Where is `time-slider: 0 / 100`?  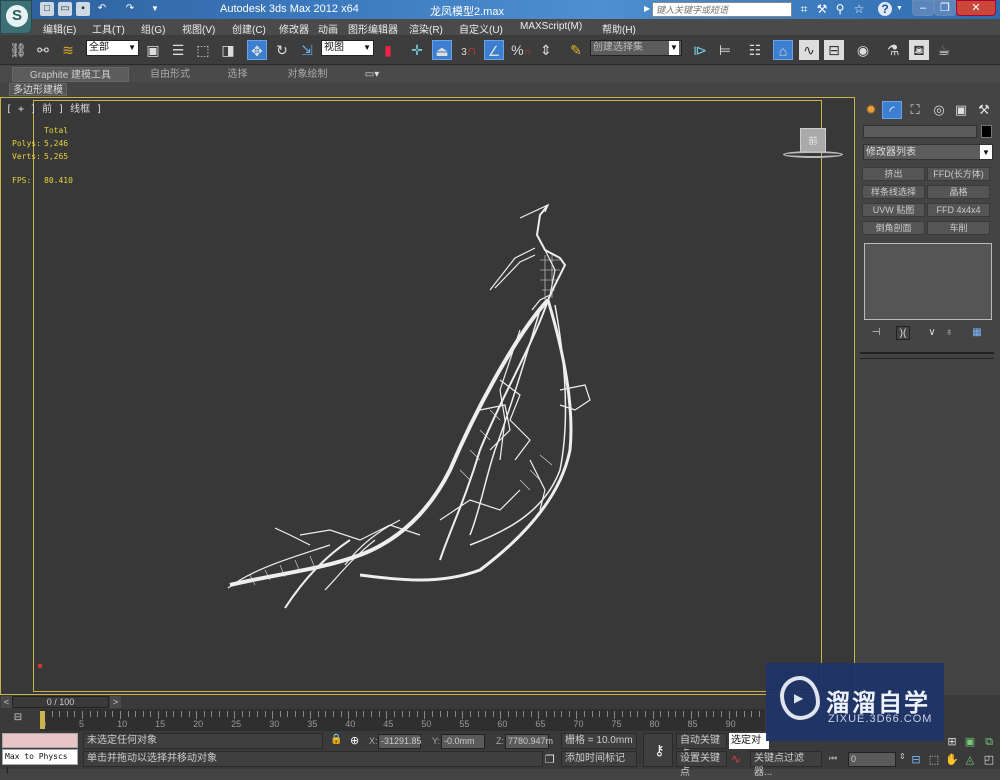 time-slider: 0 / 100 is located at coordinates (60, 702).